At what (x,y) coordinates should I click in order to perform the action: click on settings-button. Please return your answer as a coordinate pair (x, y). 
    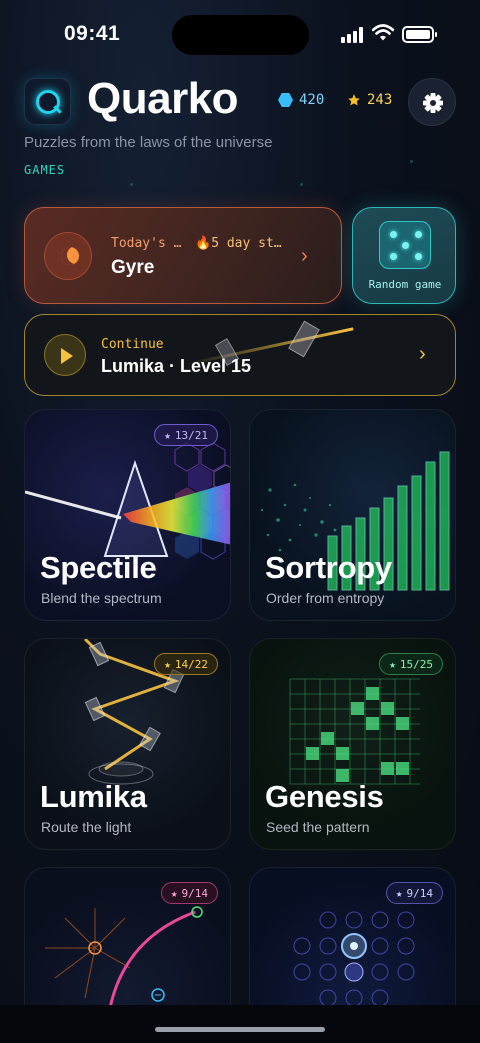
    Looking at the image, I should click on (432, 102).